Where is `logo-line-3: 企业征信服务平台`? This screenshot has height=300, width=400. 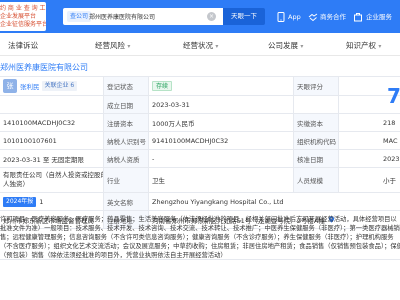
logo-line-3: 企业征信服务平台 is located at coordinates (23, 24).